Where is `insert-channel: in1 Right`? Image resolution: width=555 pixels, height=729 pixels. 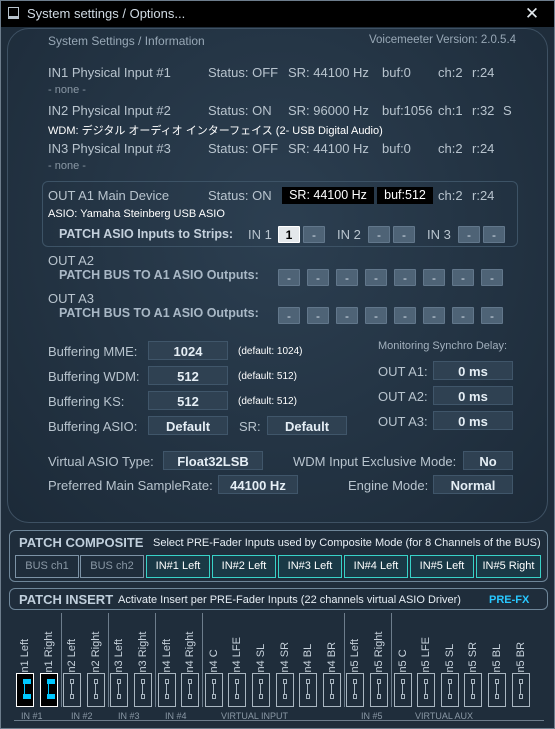
insert-channel: in1 Right is located at coordinates (49, 661).